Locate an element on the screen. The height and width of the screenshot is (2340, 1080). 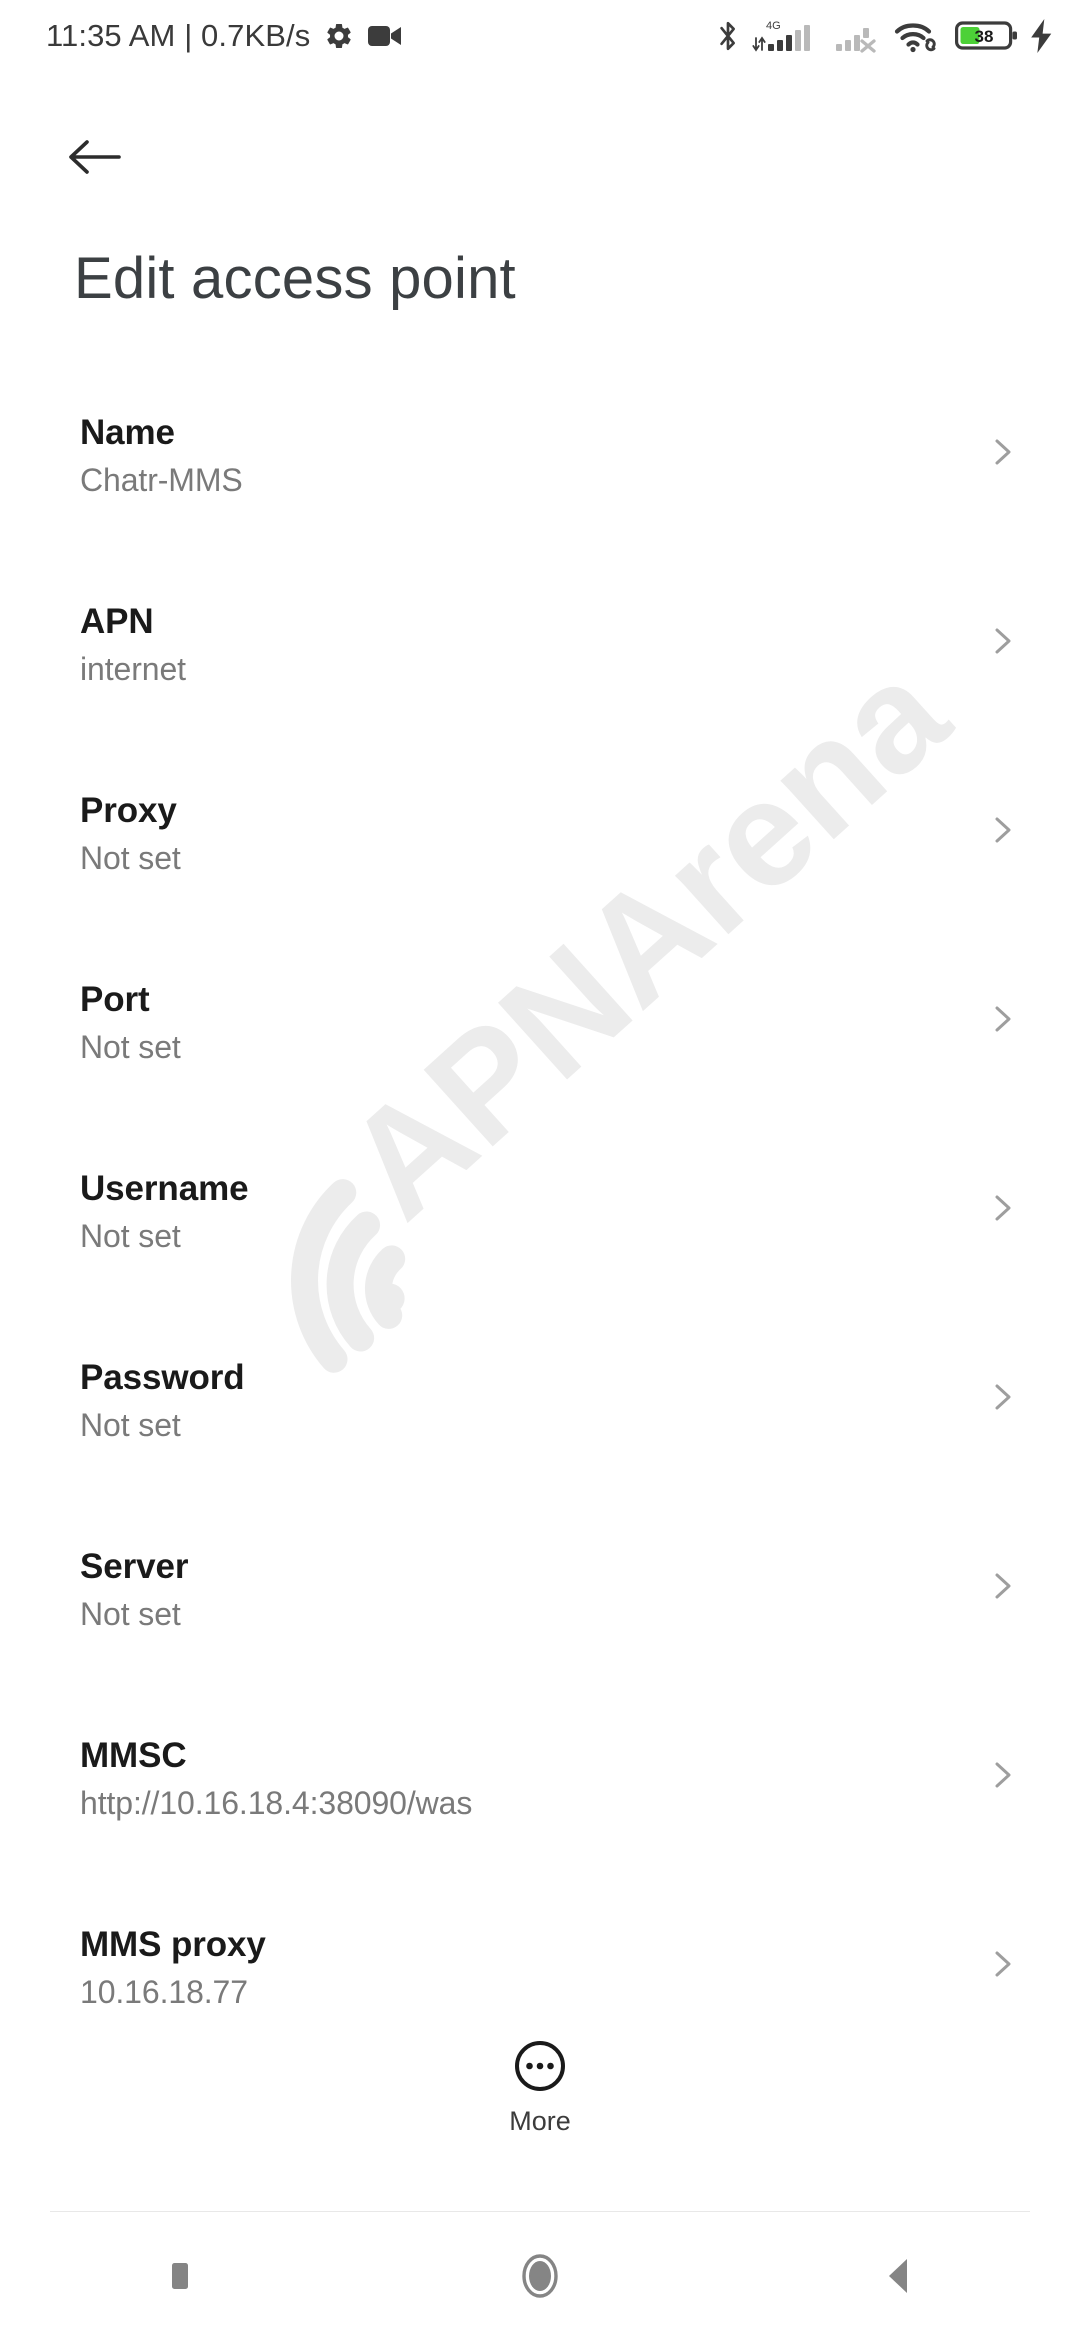
settings-row-label: Username is located at coordinates (164, 1188).